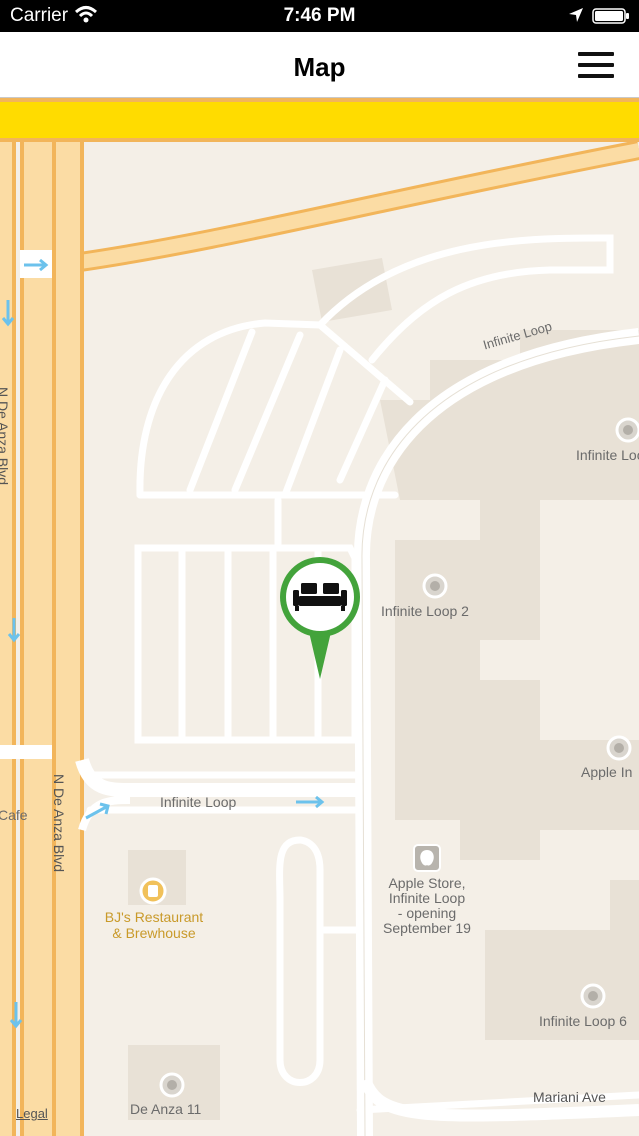 This screenshot has width=639, height=1136. I want to click on map-pin, so click(320, 617).